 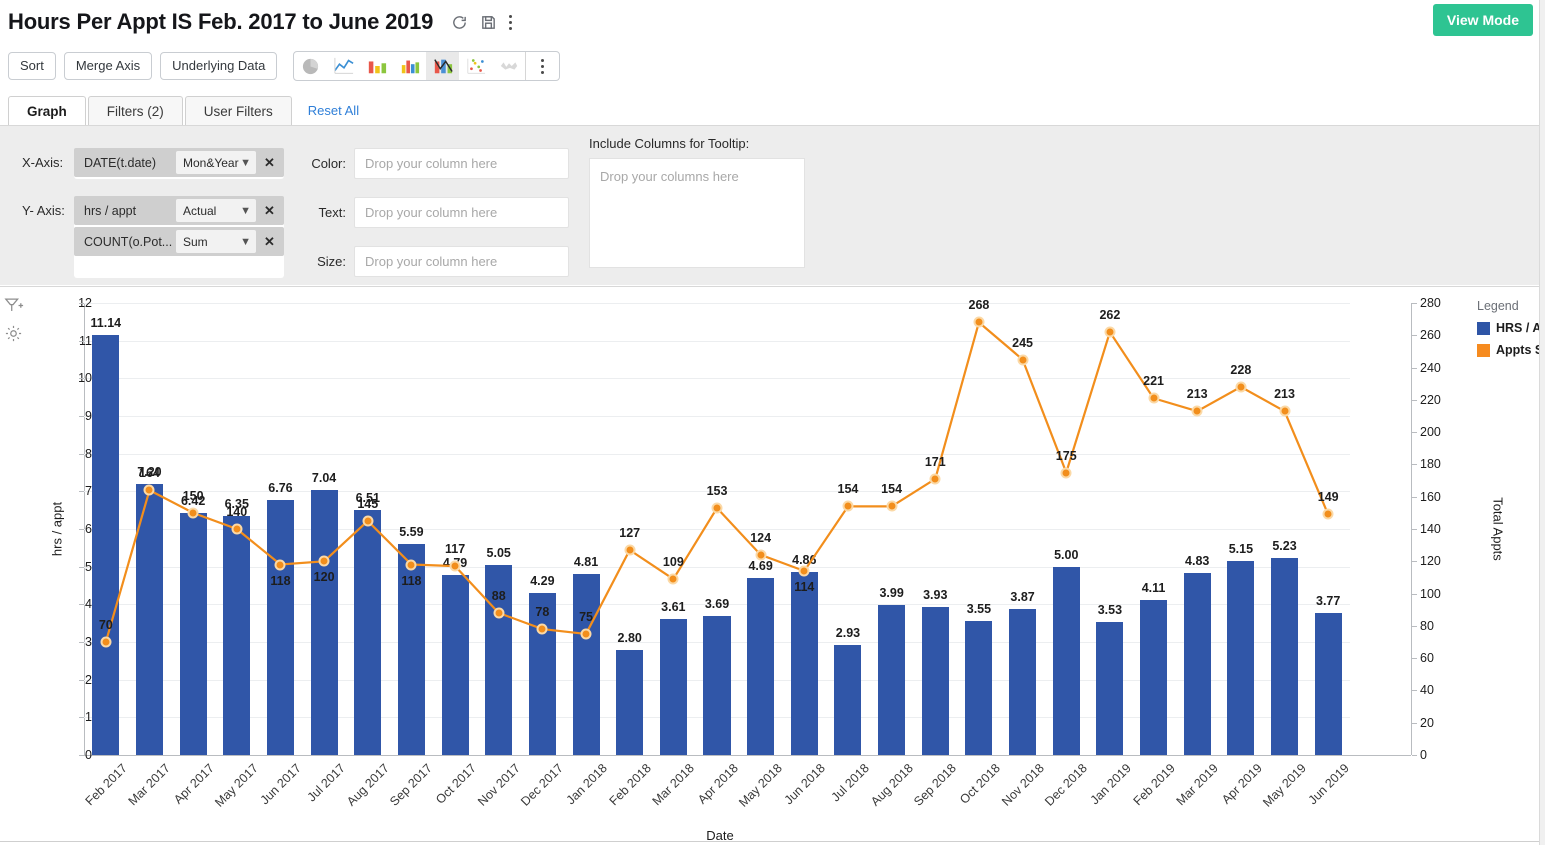 What do you see at coordinates (411, 564) in the screenshot?
I see `line-marker-sep-2017` at bounding box center [411, 564].